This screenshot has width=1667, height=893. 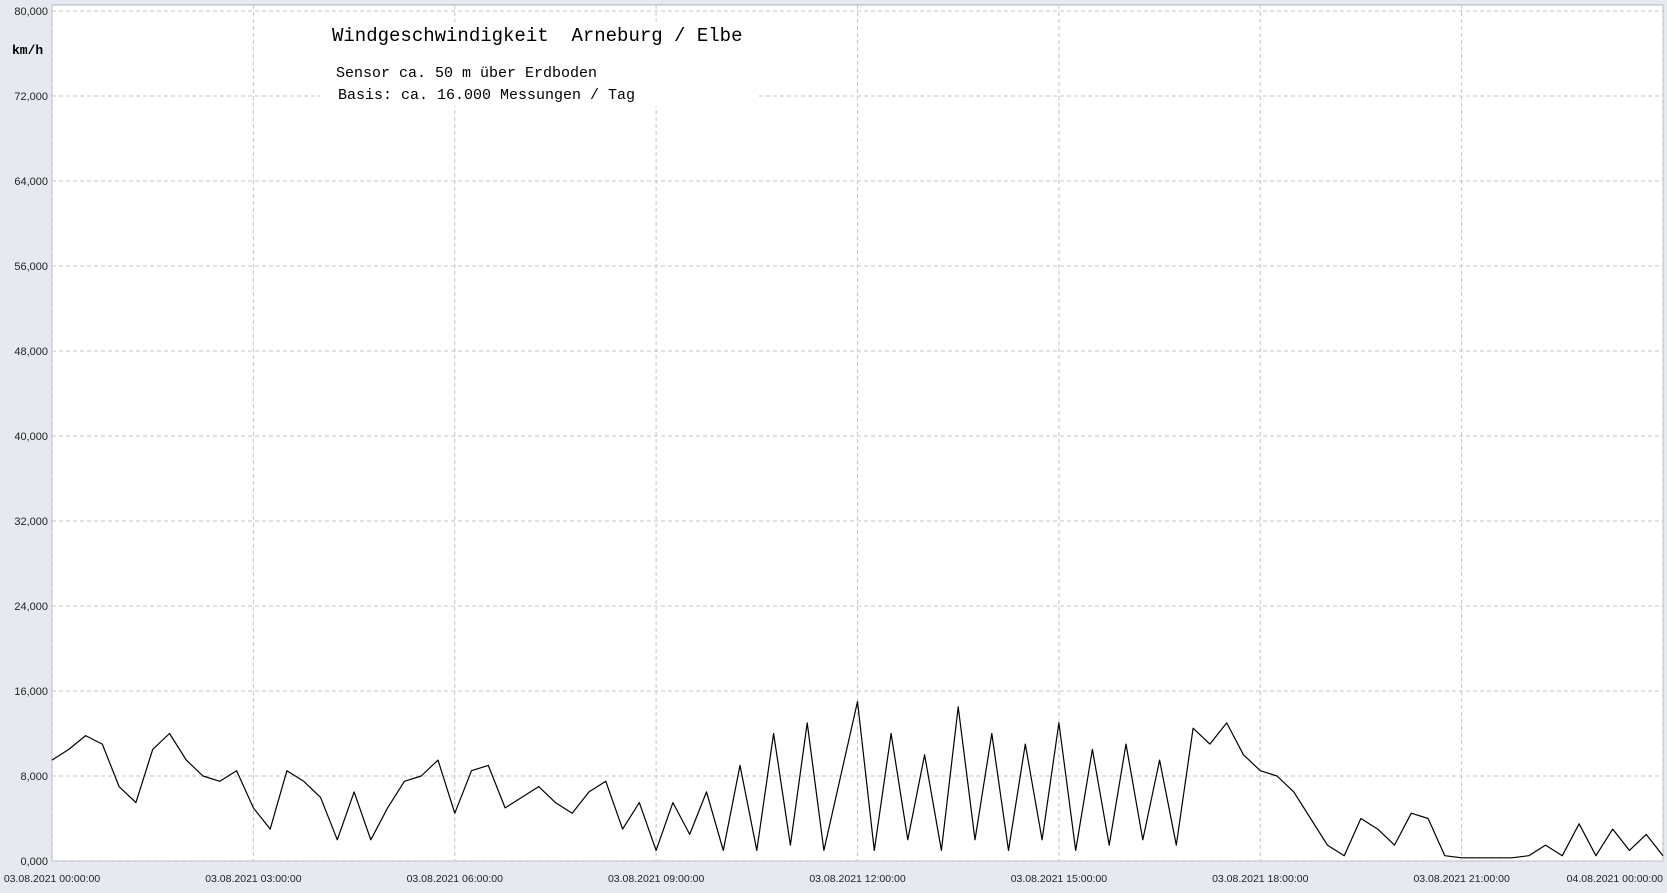 I want to click on y-tick-label: 80,000, so click(x=31, y=12).